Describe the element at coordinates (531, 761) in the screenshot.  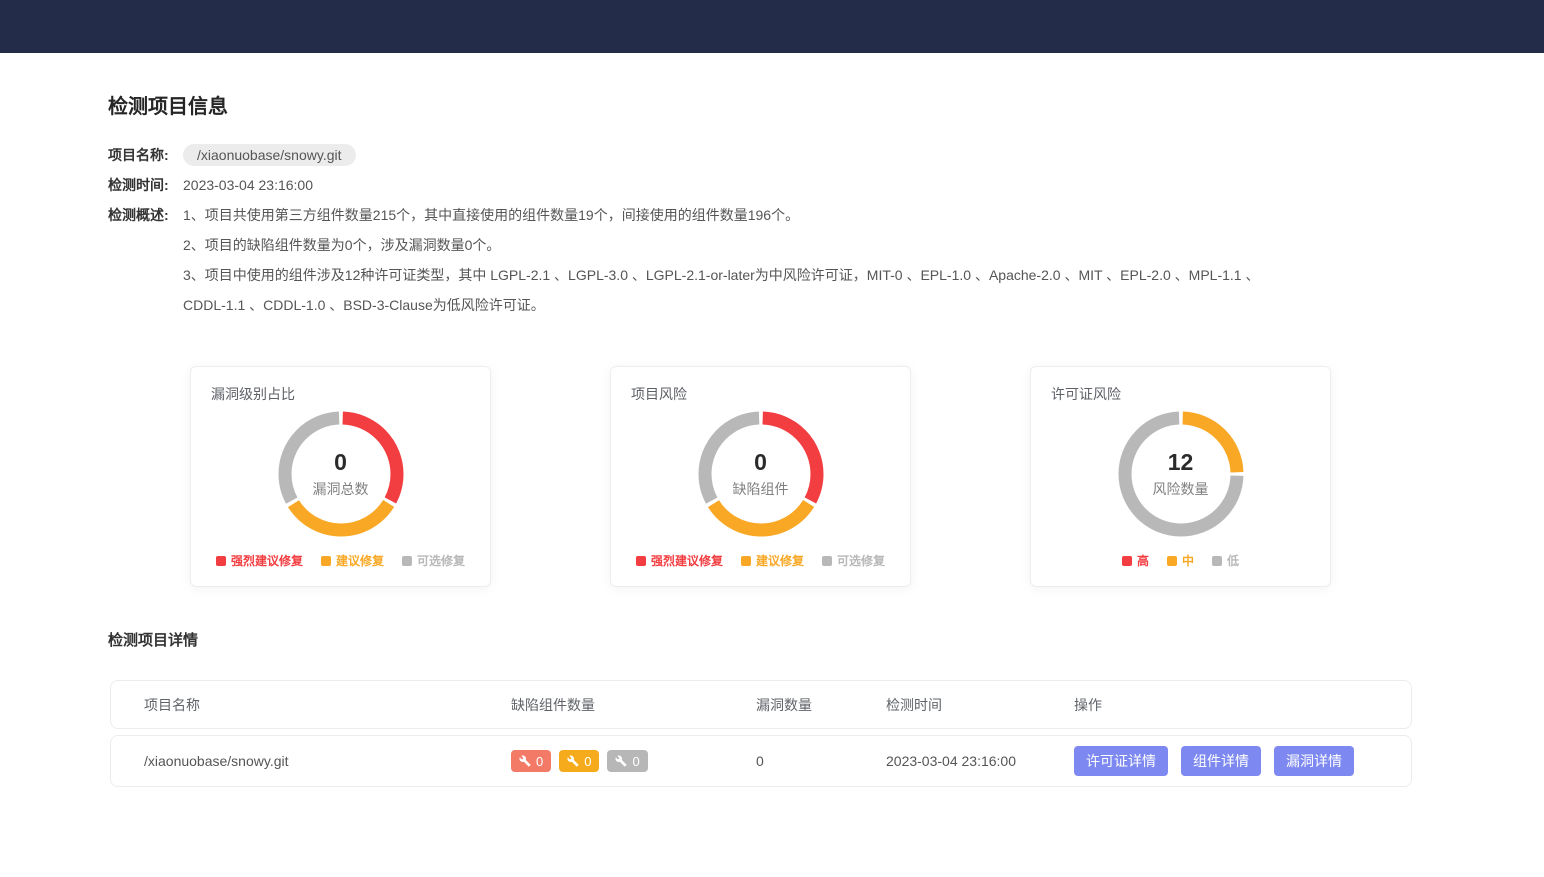
I see `defect-badge-high: 0` at that location.